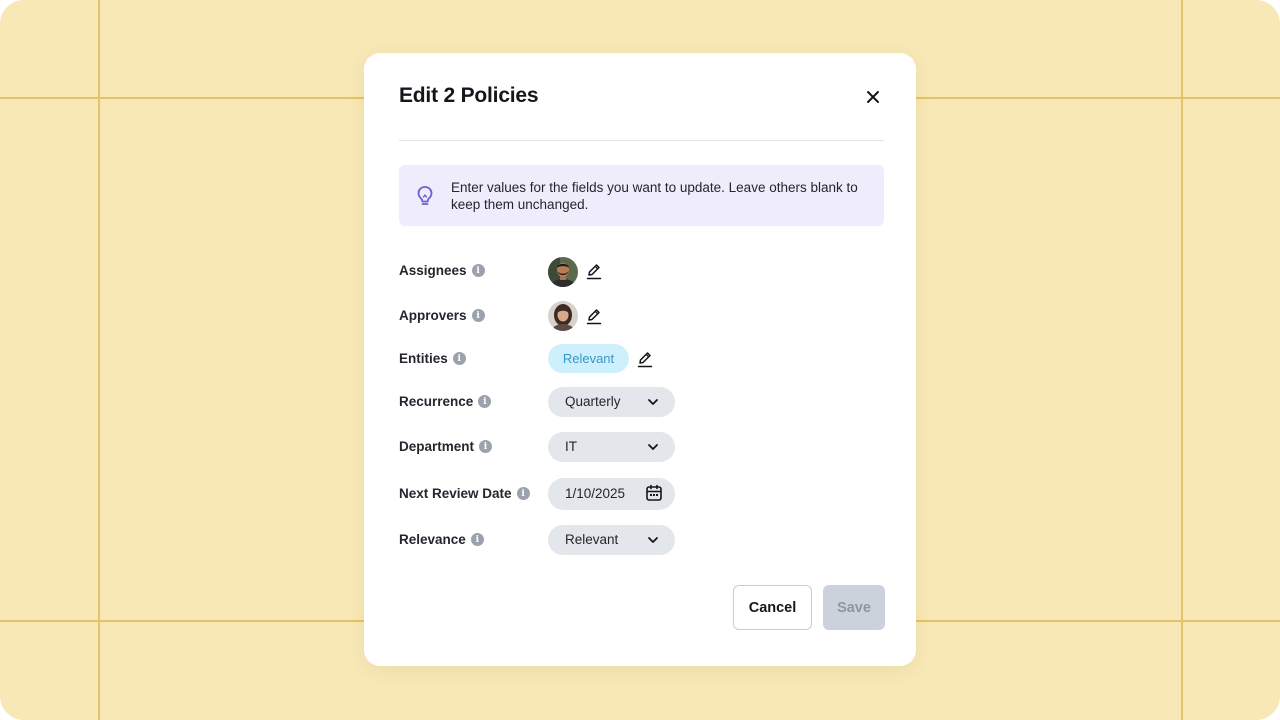  Describe the element at coordinates (645, 359) in the screenshot. I see `edit-entities-pencil-icon` at that location.